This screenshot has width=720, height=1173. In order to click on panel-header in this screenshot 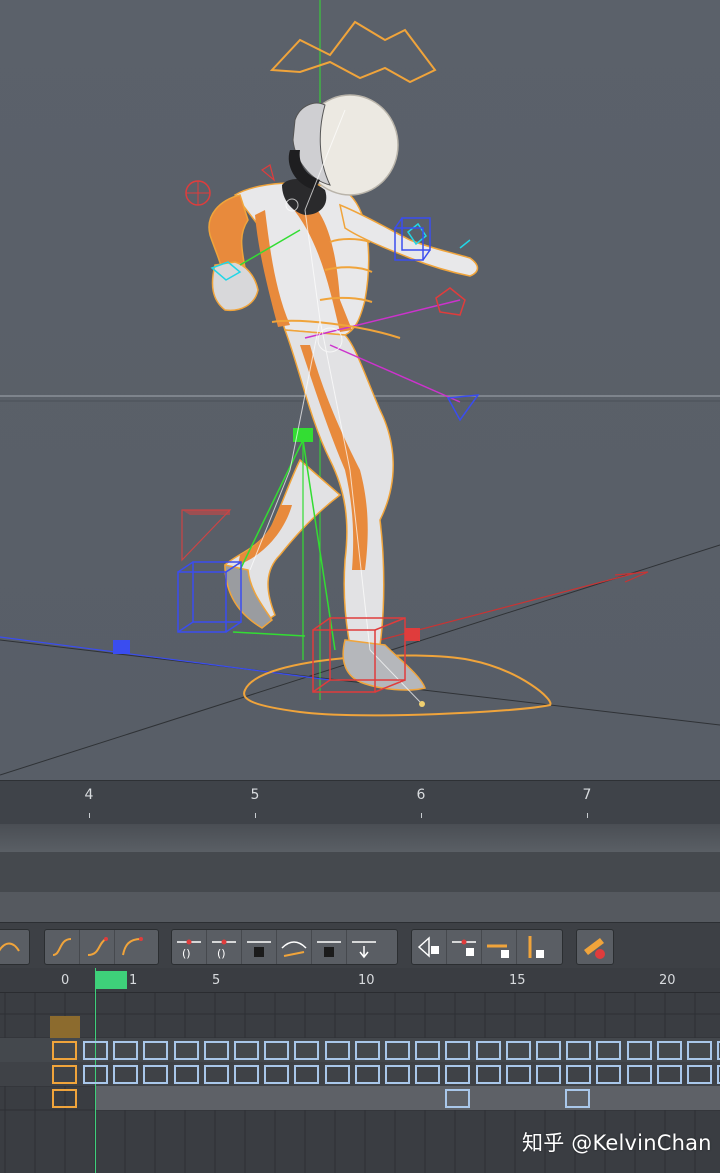, I will do `click(360, 872)`.